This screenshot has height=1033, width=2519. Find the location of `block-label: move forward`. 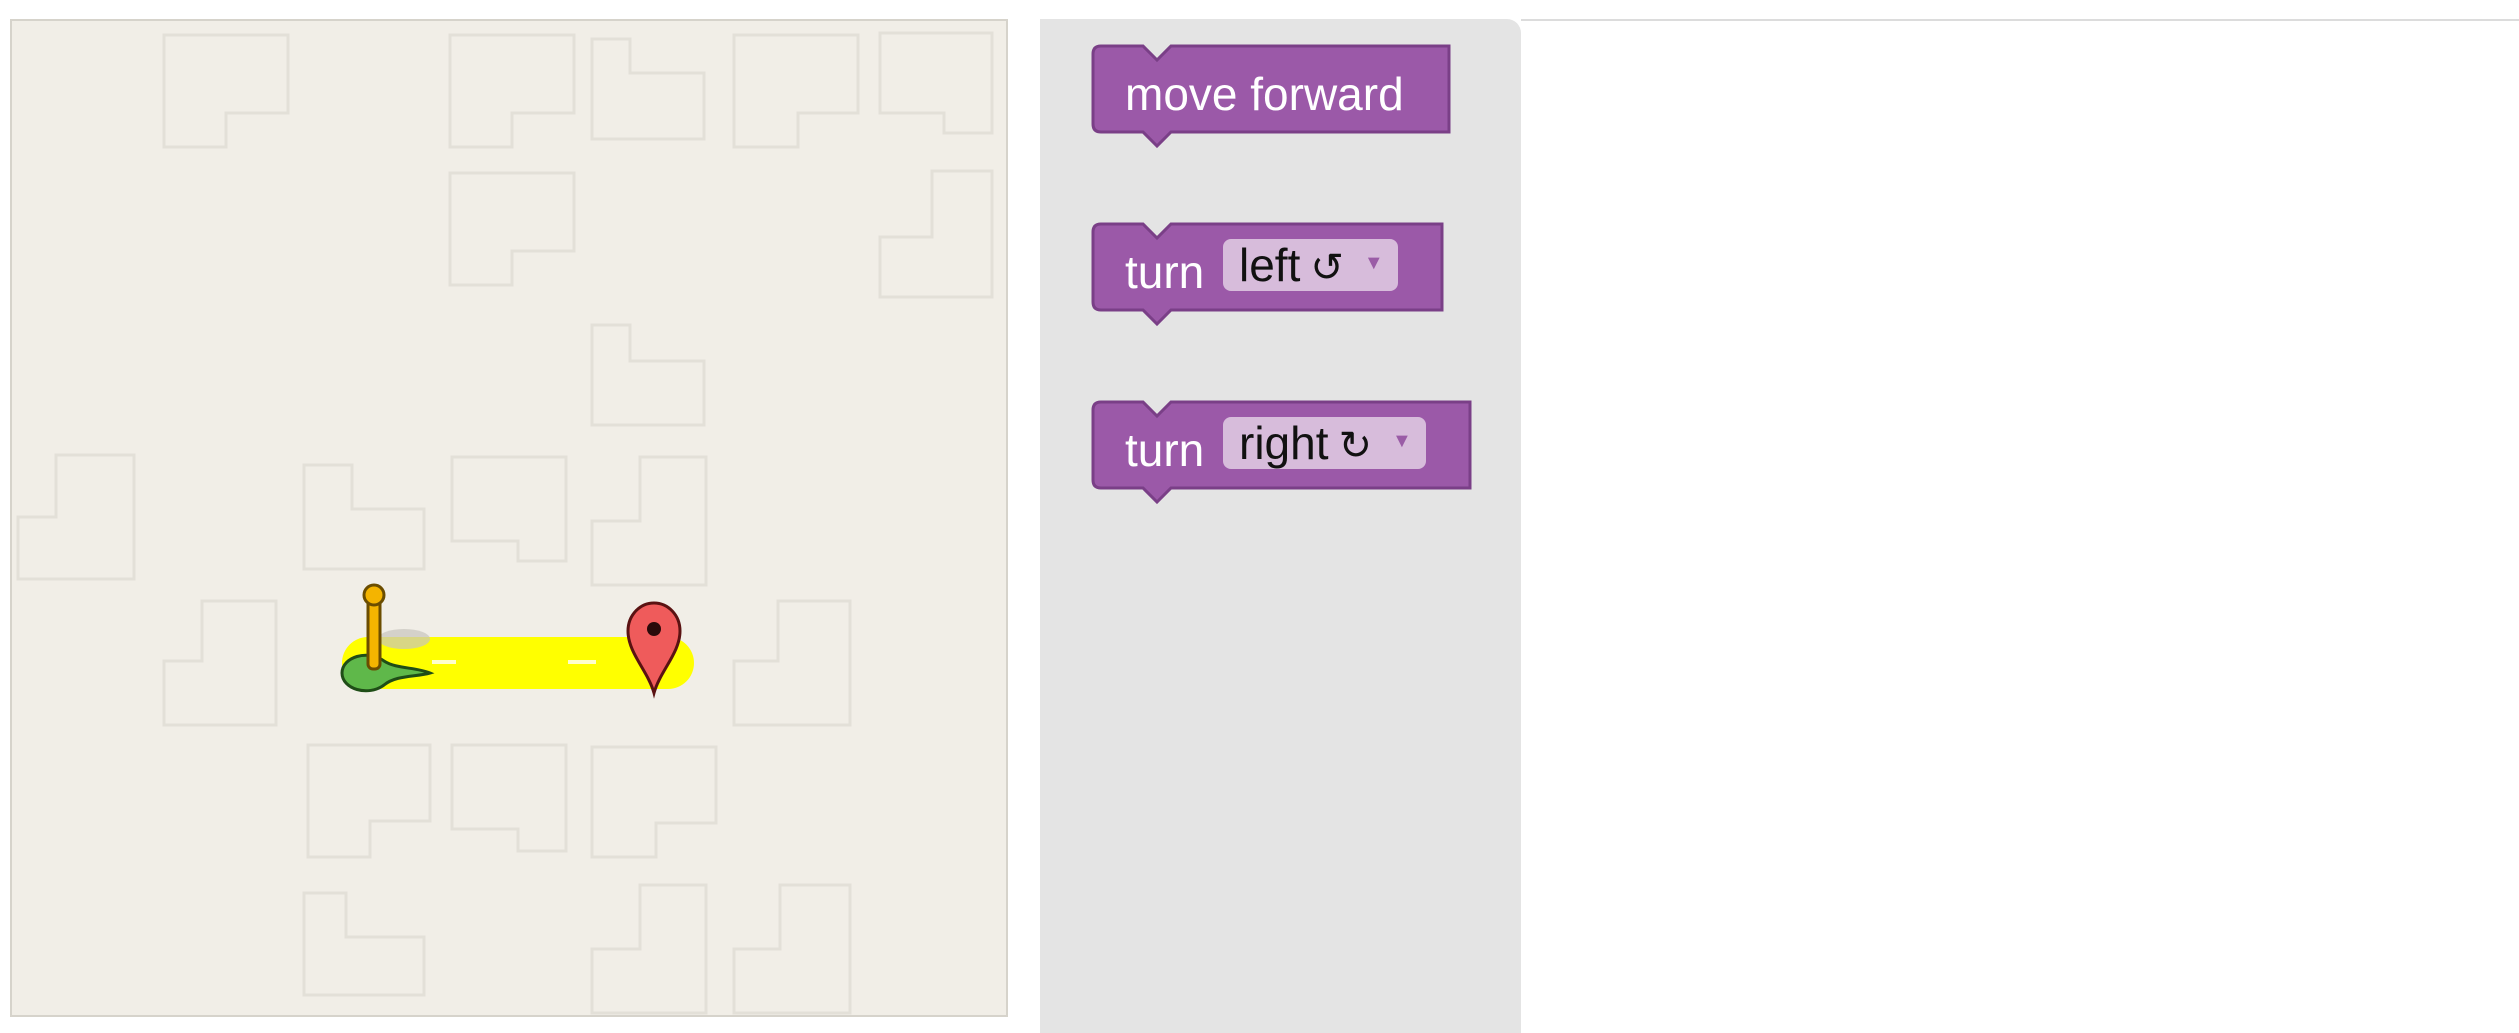

block-label: move forward is located at coordinates (1264, 94).